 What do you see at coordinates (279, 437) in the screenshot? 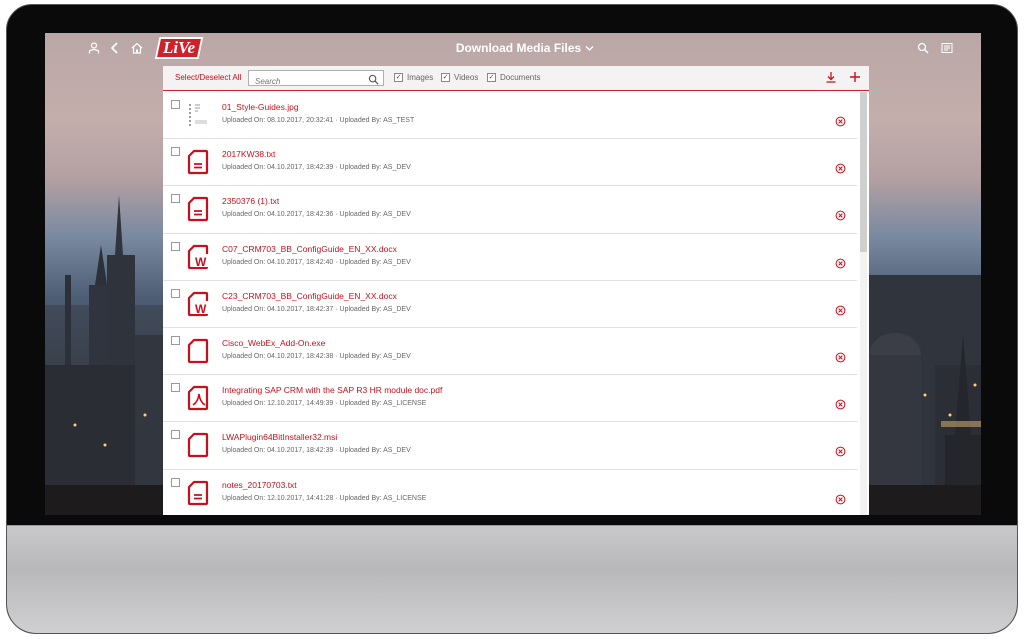
I see `file-name: LWAPlugin64BitInstaller32.msi` at bounding box center [279, 437].